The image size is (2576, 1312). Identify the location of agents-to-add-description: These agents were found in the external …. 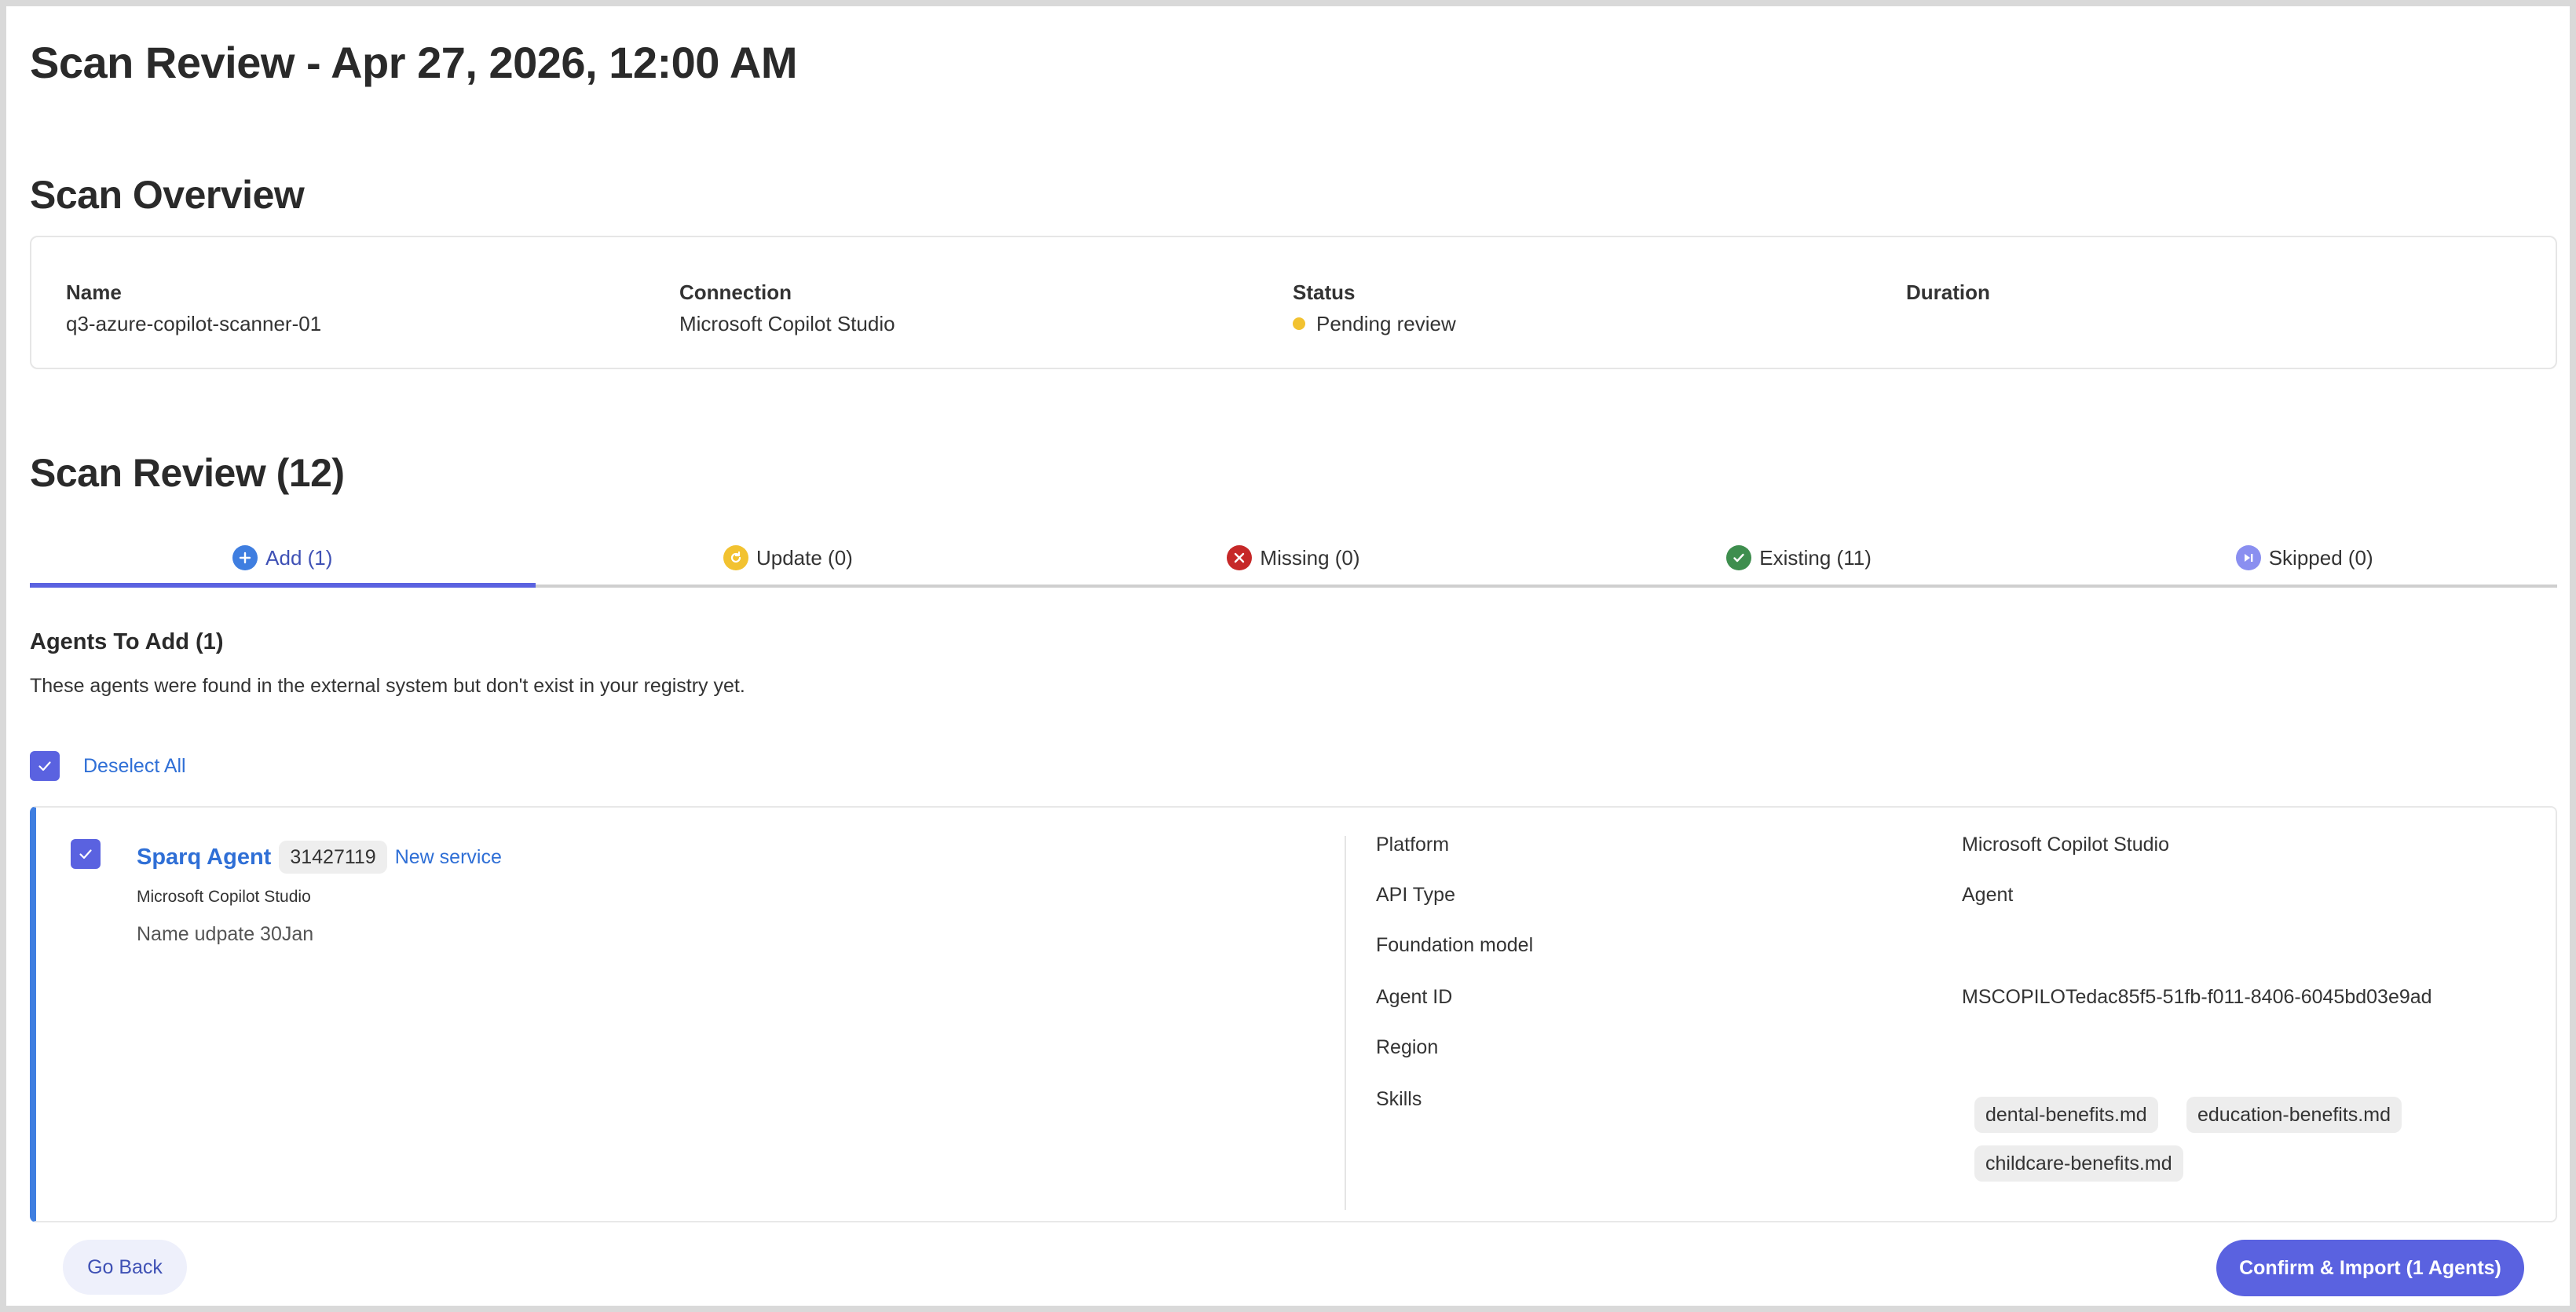
(388, 686).